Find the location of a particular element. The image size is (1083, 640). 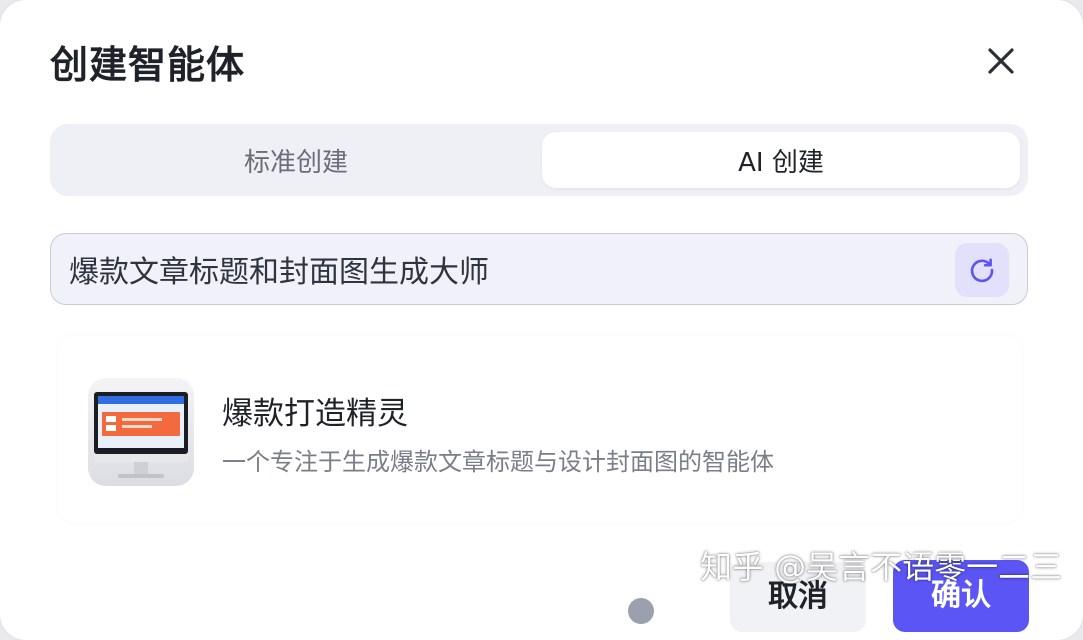

refresh-icon is located at coordinates (982, 270).